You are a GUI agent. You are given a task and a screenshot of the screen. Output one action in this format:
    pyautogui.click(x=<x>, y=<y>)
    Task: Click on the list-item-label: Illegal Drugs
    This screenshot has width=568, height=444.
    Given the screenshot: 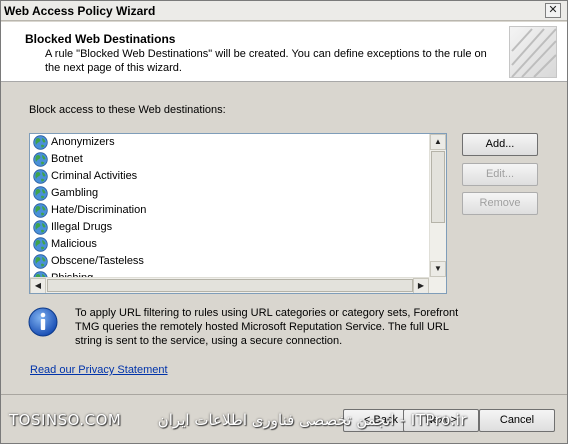 What is the action you would take?
    pyautogui.click(x=82, y=227)
    